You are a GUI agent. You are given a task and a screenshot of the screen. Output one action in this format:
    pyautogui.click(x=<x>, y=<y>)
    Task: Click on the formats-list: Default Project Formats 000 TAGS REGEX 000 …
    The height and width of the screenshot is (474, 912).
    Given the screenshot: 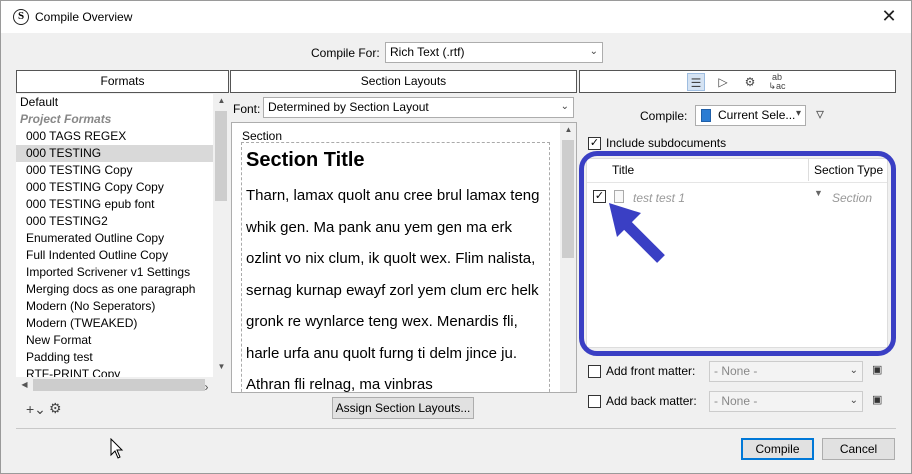 What is the action you would take?
    pyautogui.click(x=114, y=235)
    